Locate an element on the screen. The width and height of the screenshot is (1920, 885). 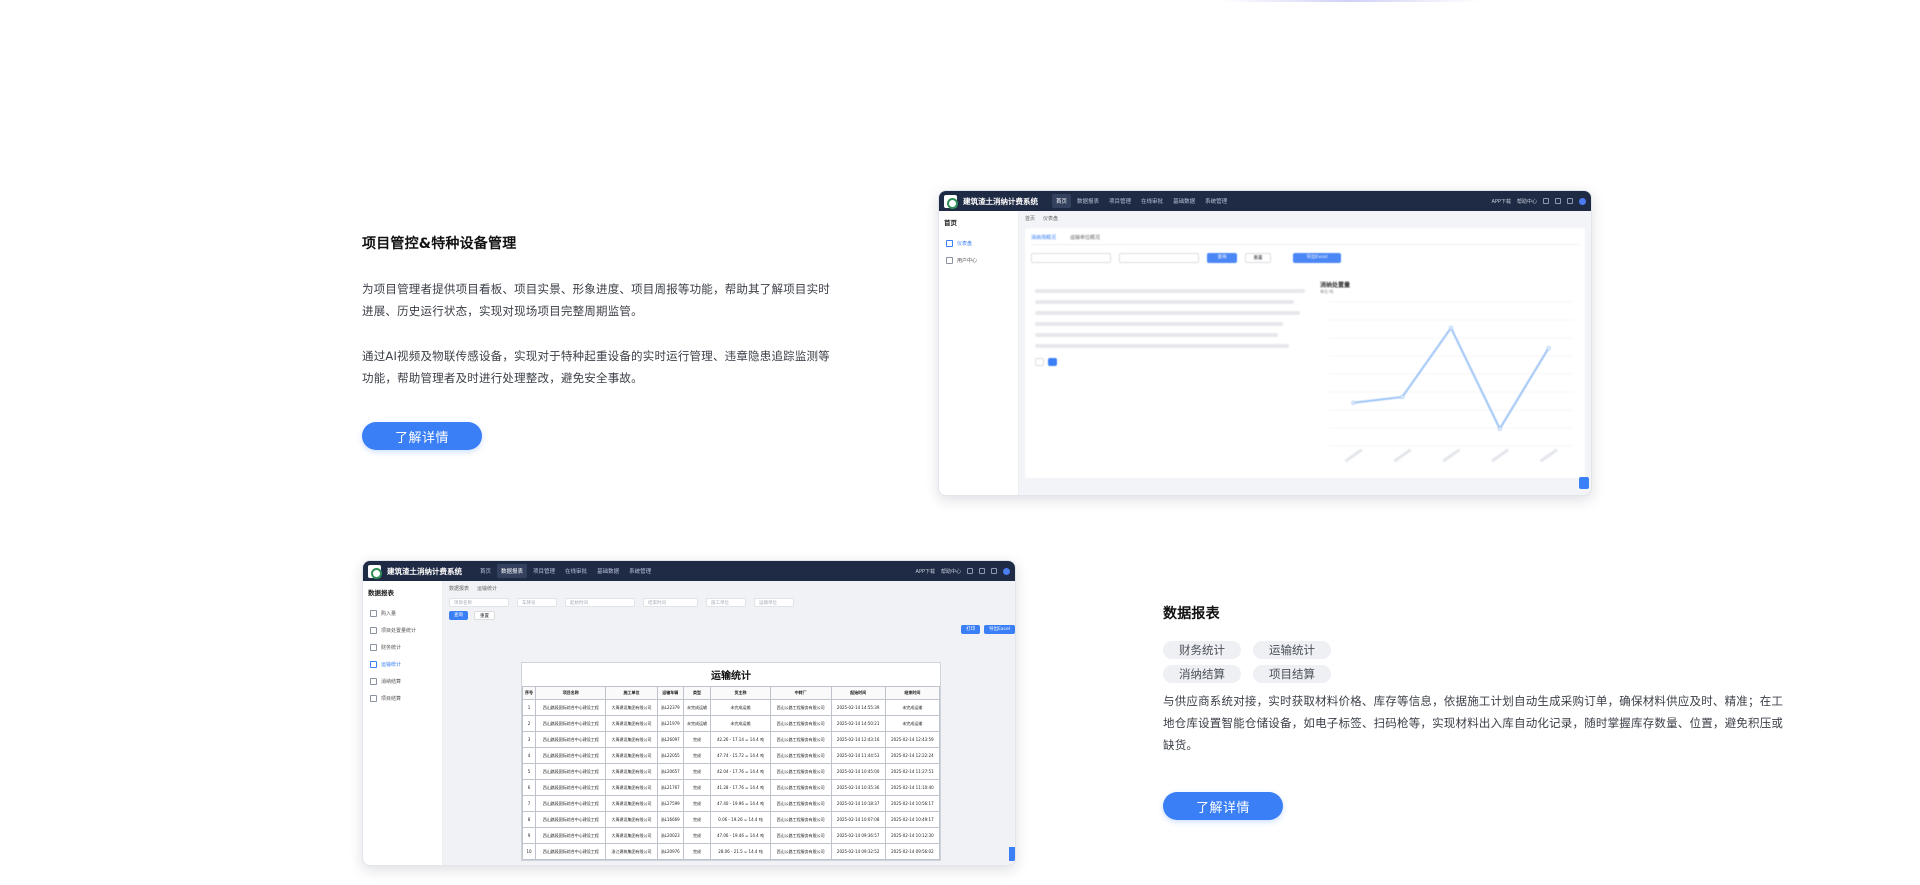
pager-prev is located at coordinates (1039, 362).